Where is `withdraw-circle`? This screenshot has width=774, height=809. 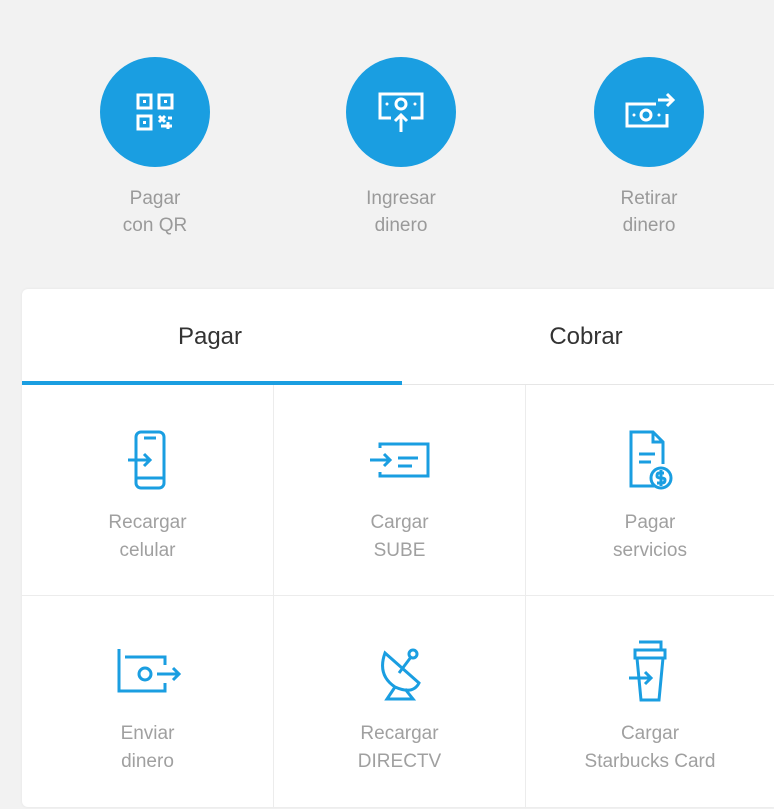 withdraw-circle is located at coordinates (649, 112).